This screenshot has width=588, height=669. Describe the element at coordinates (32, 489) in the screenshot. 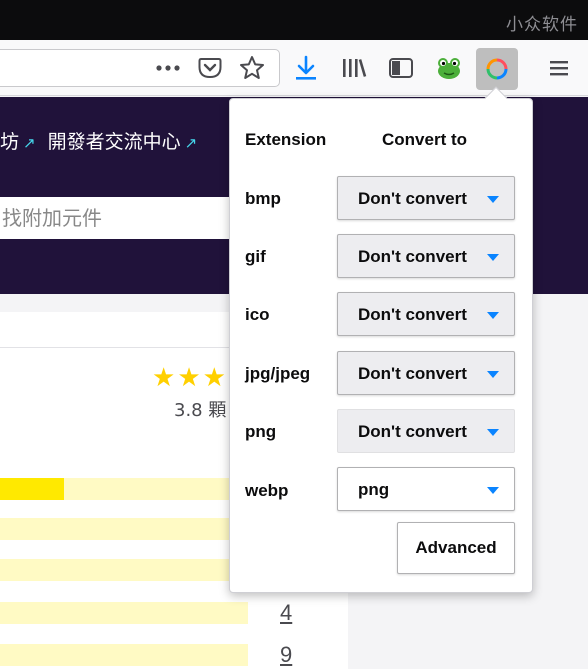

I see `rating-bar-fill` at that location.